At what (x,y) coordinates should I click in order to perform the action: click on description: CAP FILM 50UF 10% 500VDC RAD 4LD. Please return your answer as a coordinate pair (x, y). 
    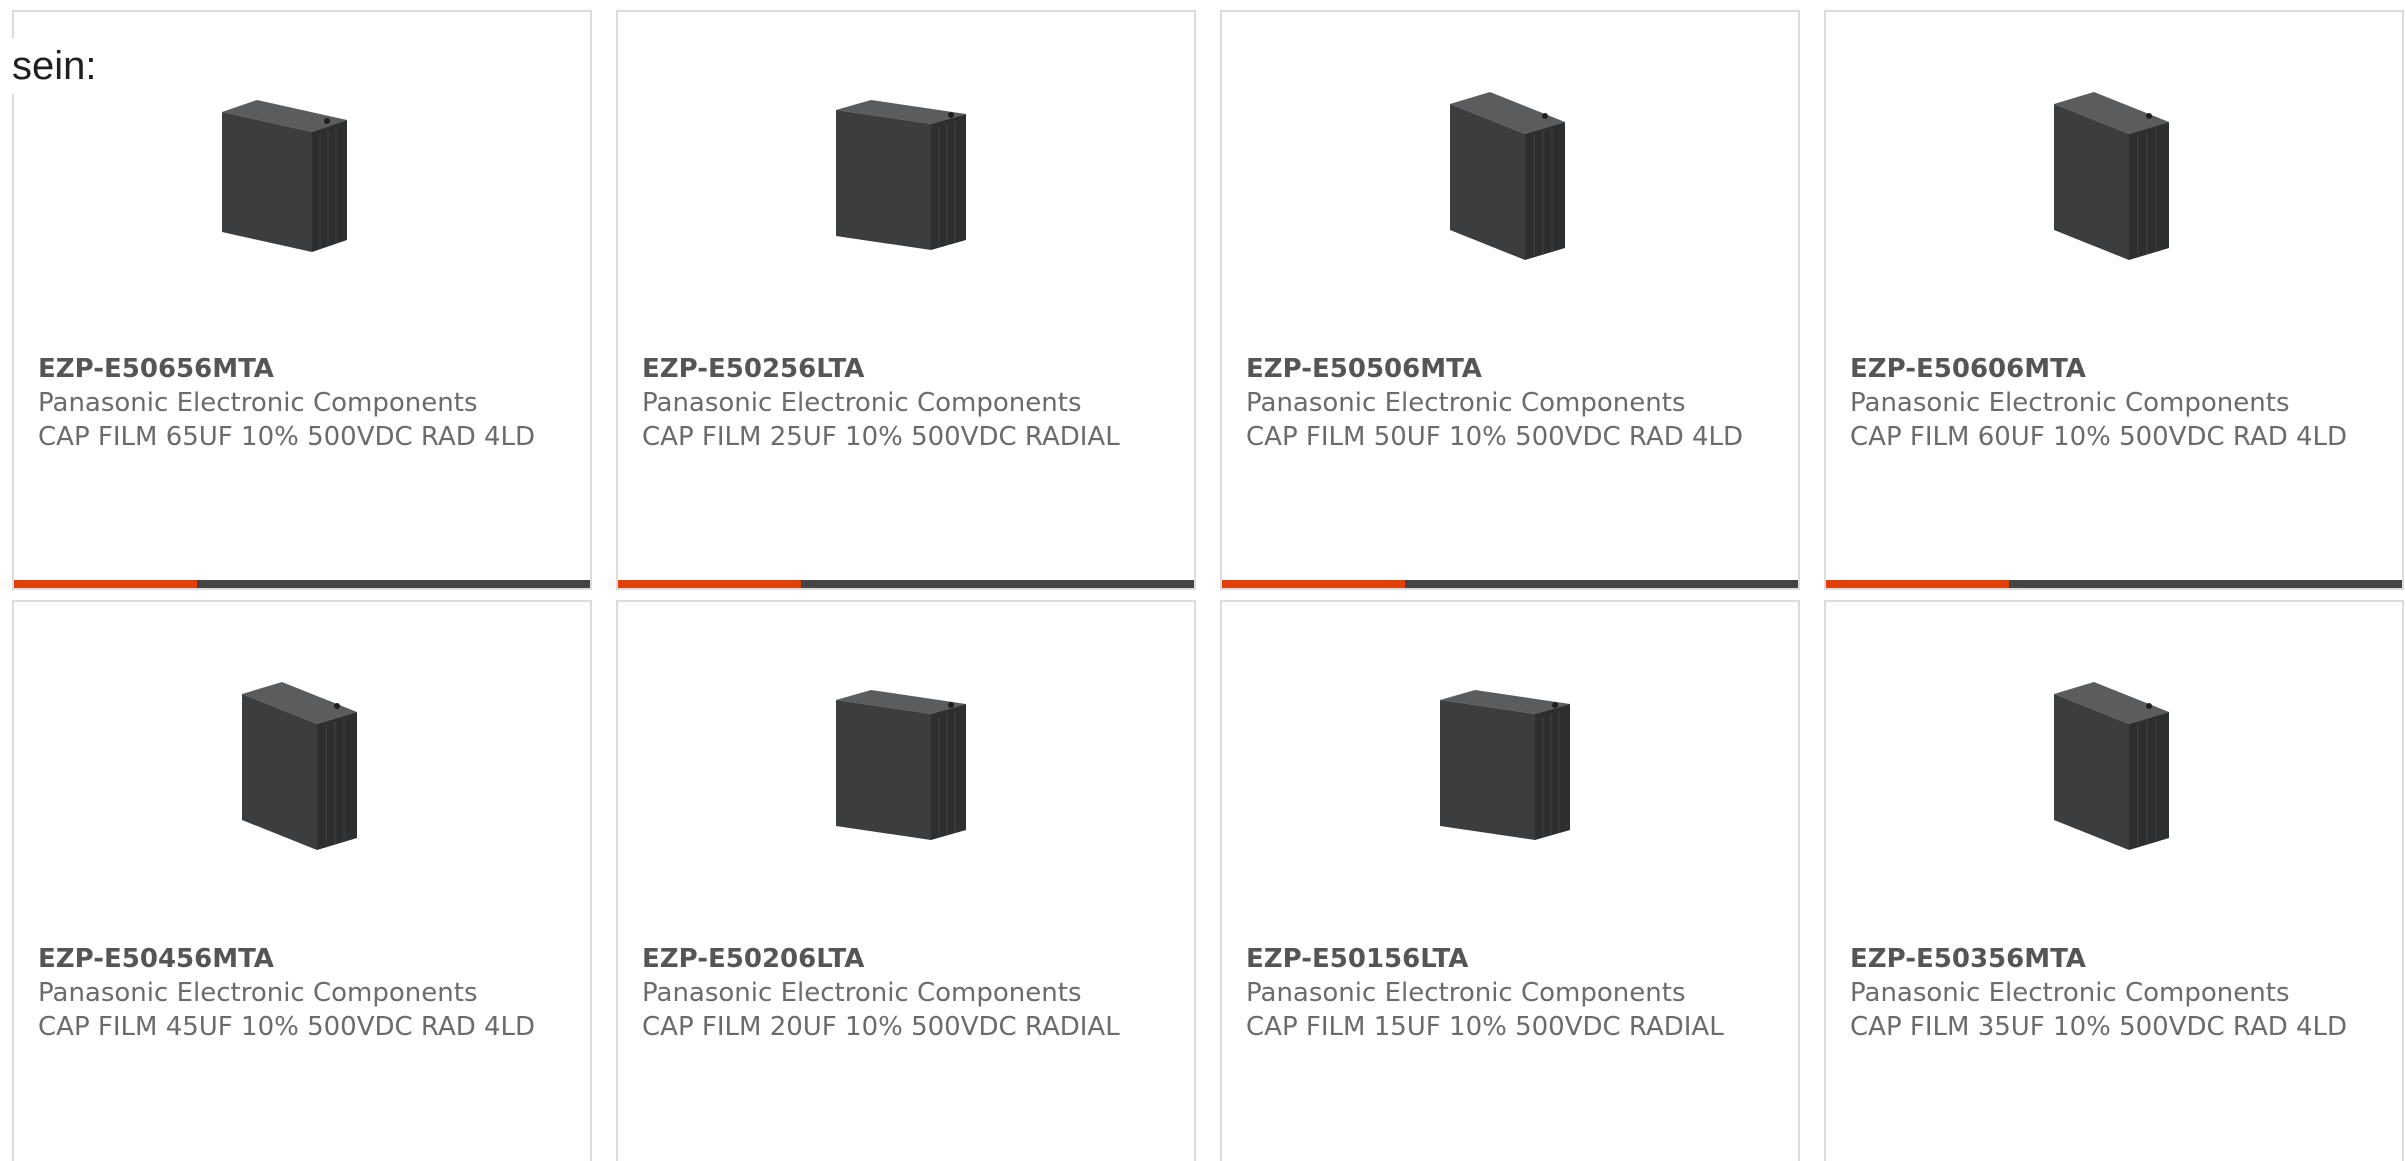
    Looking at the image, I should click on (1495, 437).